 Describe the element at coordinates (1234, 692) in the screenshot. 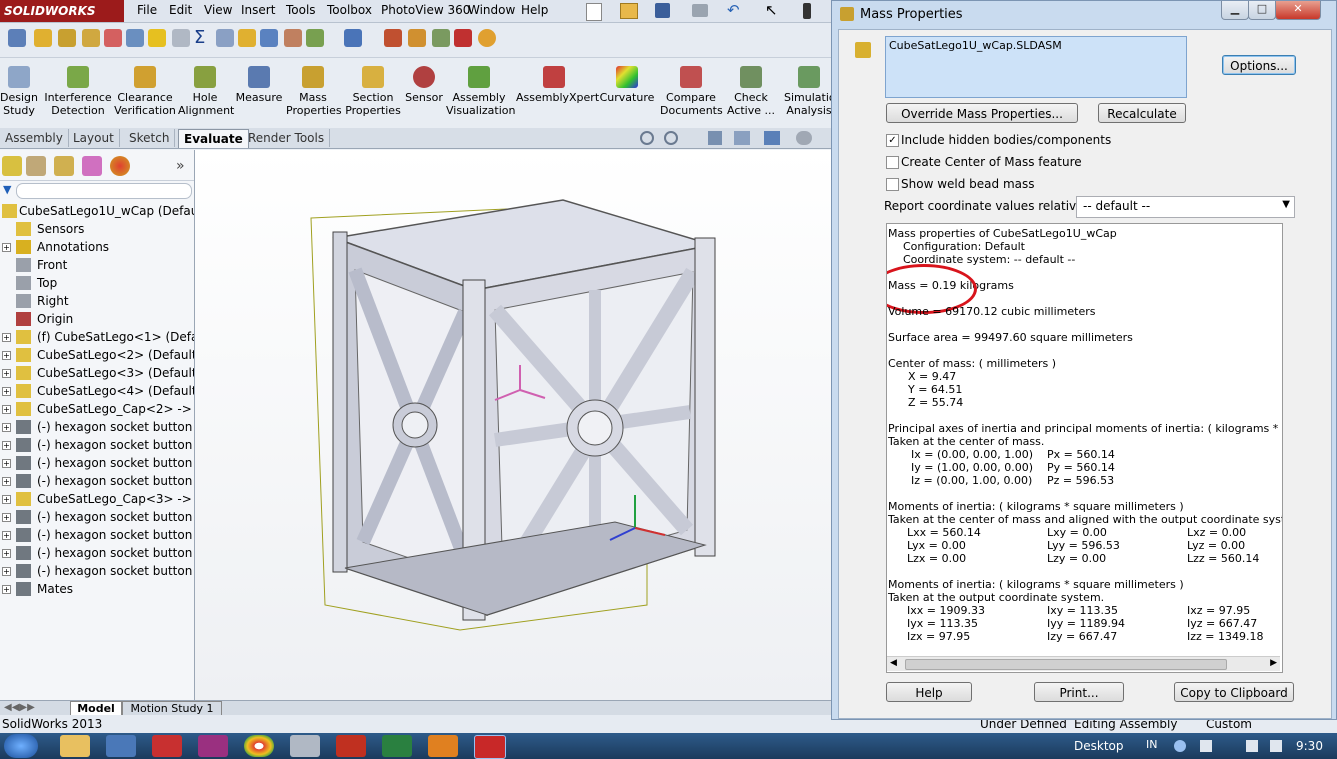

I see `copy-to-clipboard-button: Copy to Clipboard` at that location.